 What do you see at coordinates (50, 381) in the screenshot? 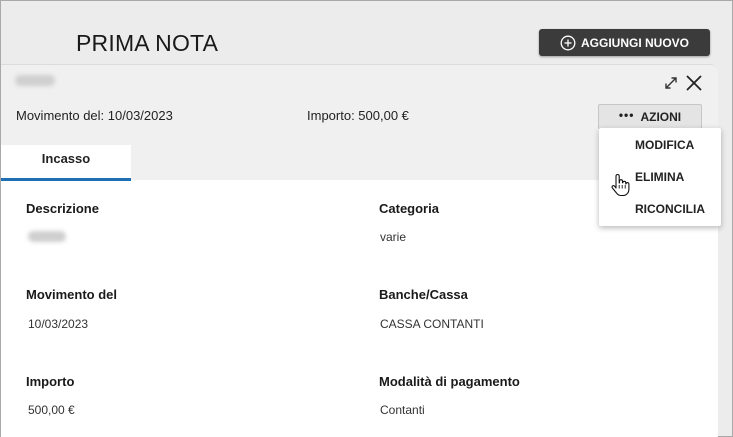
I see `importo-label: Importo` at bounding box center [50, 381].